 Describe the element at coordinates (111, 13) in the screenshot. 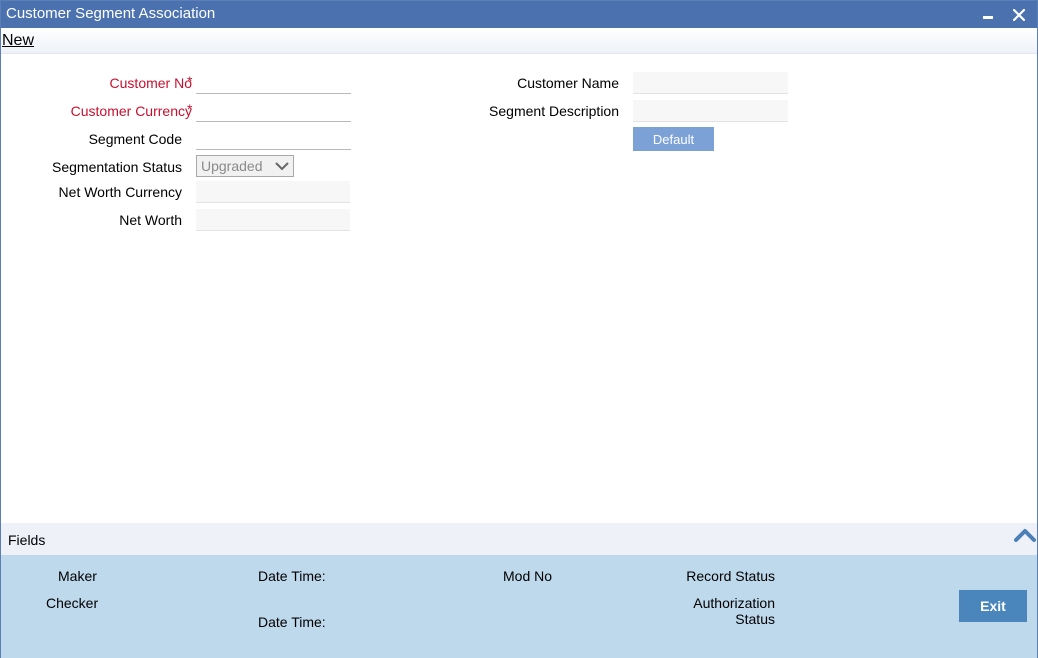

I see `window-title: Customer Segment Association` at that location.